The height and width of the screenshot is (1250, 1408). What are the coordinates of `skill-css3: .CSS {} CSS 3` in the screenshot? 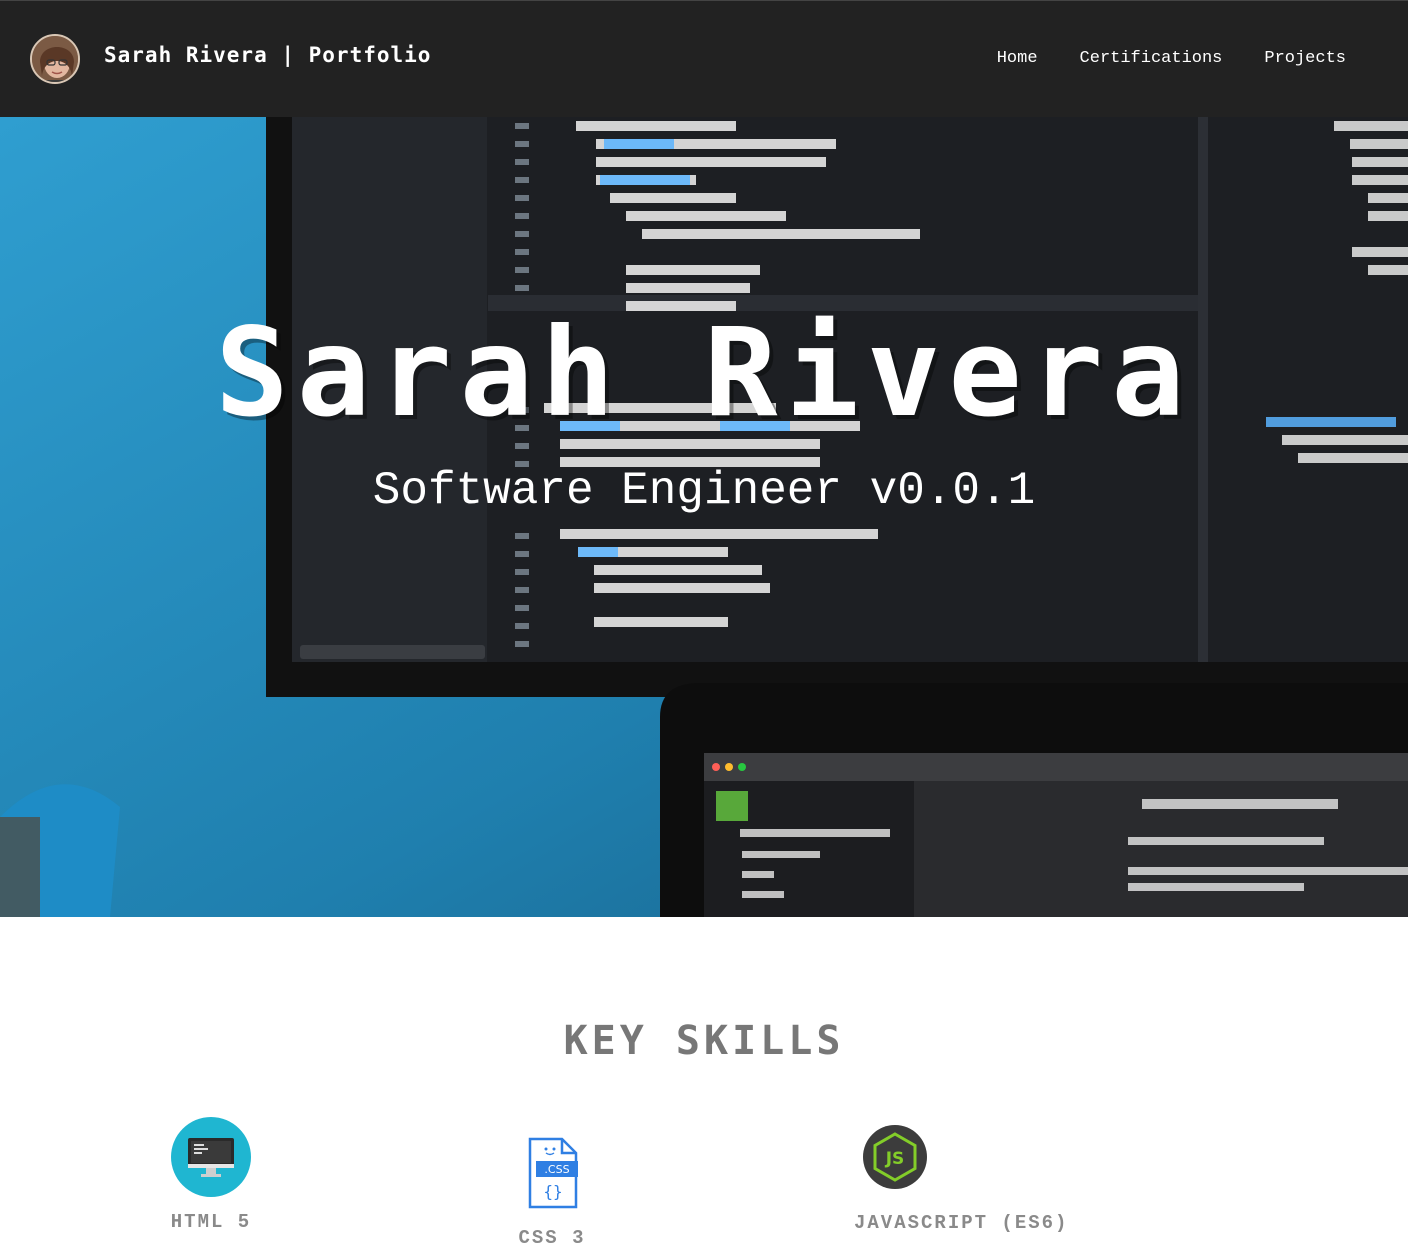 It's located at (552, 1192).